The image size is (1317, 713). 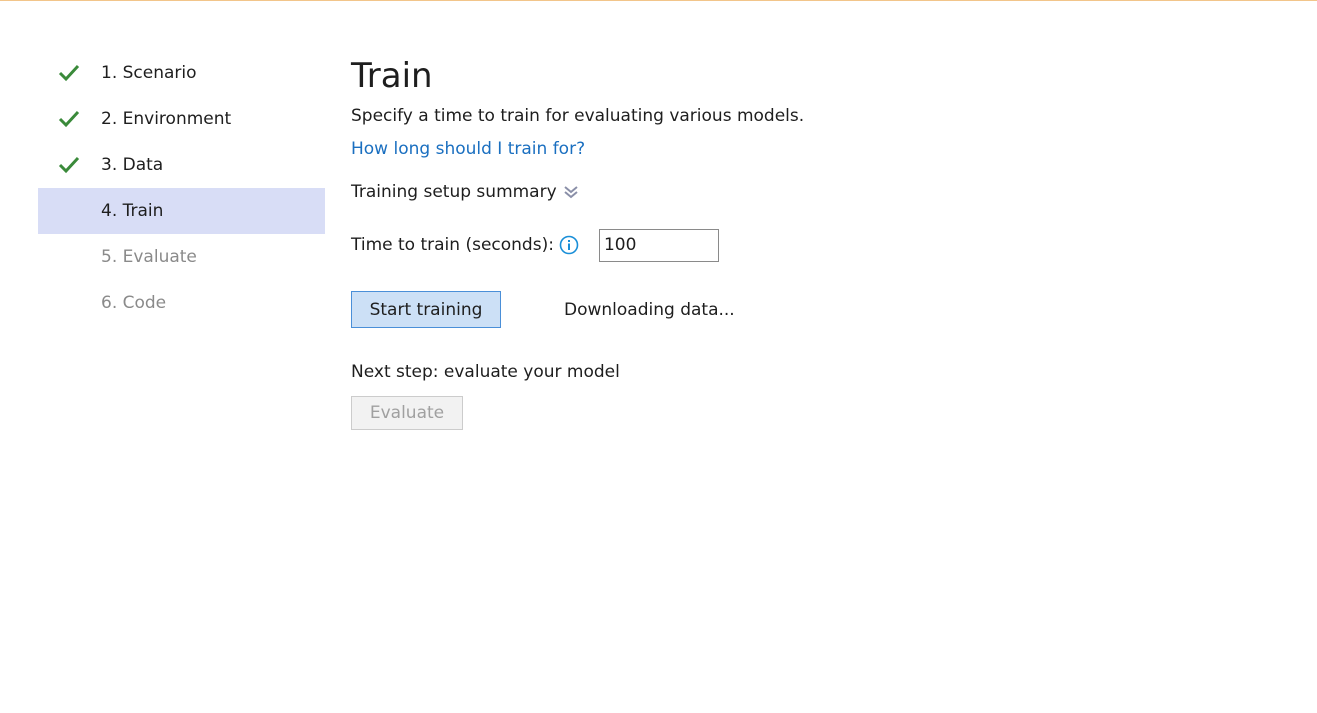 What do you see at coordinates (407, 413) in the screenshot?
I see `evaluate-button: Evaluate` at bounding box center [407, 413].